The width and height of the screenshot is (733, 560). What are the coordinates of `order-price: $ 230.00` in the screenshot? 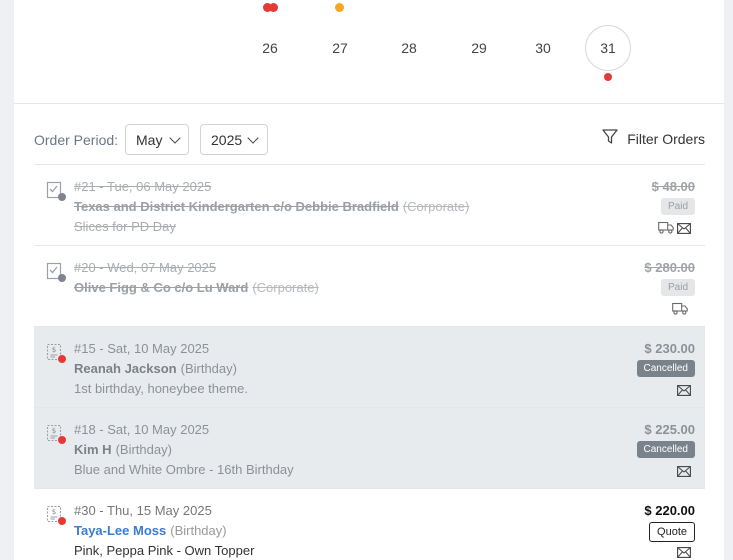 It's located at (669, 348).